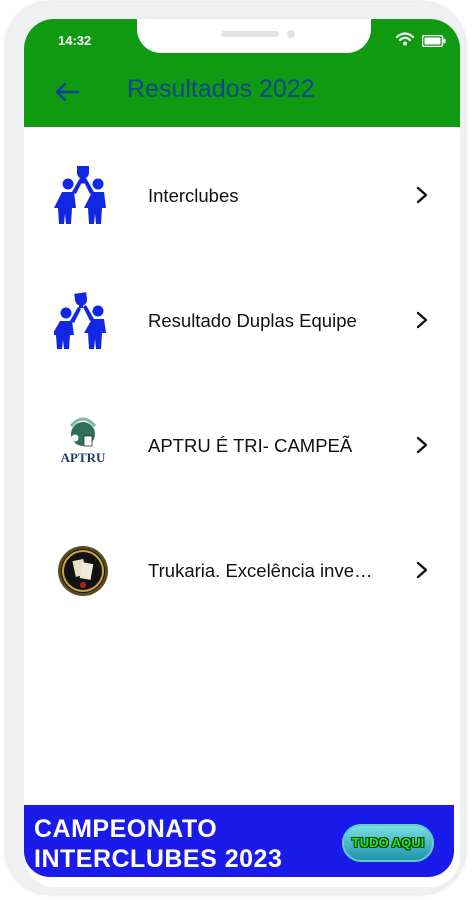  What do you see at coordinates (388, 843) in the screenshot?
I see `tudo-aqui-button: TUDO AQUI` at bounding box center [388, 843].